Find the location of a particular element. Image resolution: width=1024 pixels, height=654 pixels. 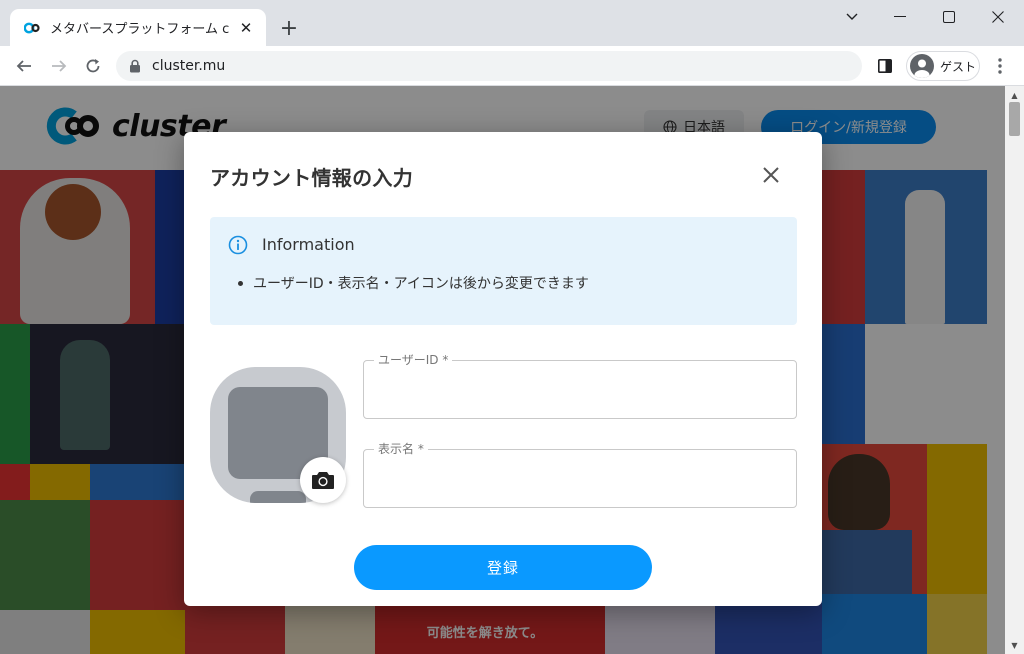

browser-tab-cluster: メタバースプラットフォーム cluster（ク ✕ is located at coordinates (138, 27).